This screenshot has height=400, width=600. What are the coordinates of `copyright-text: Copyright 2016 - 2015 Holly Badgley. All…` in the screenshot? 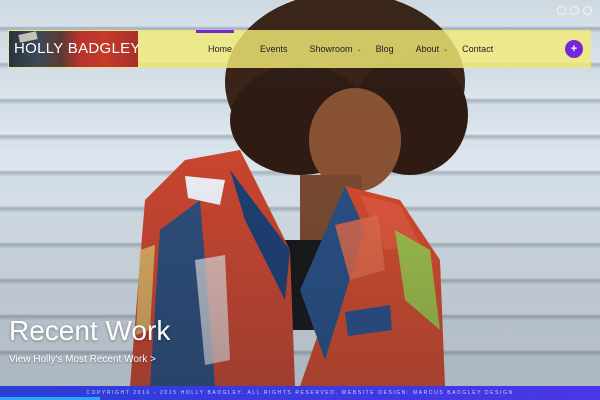 It's located at (300, 393).